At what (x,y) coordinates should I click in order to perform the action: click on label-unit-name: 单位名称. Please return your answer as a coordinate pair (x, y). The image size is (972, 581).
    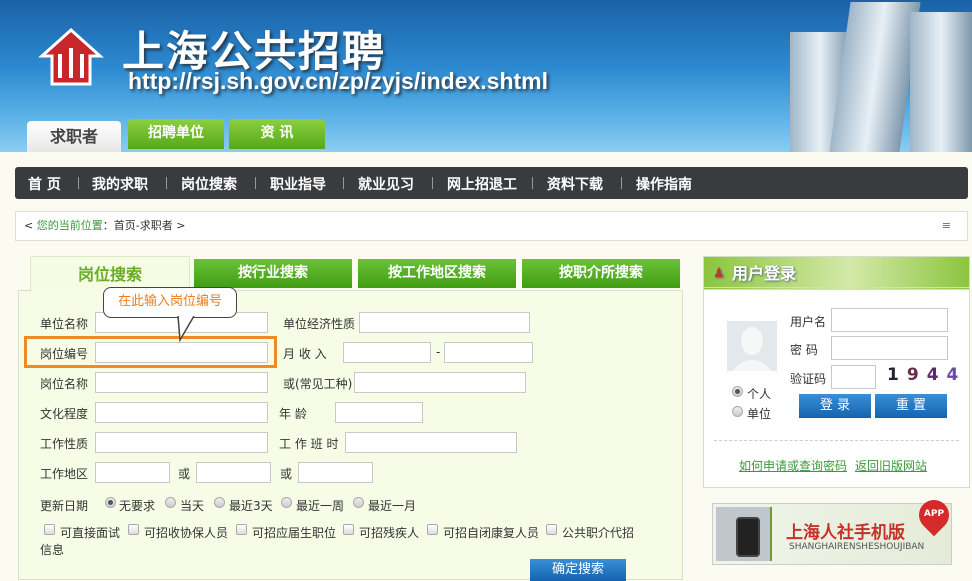
    Looking at the image, I should click on (64, 324).